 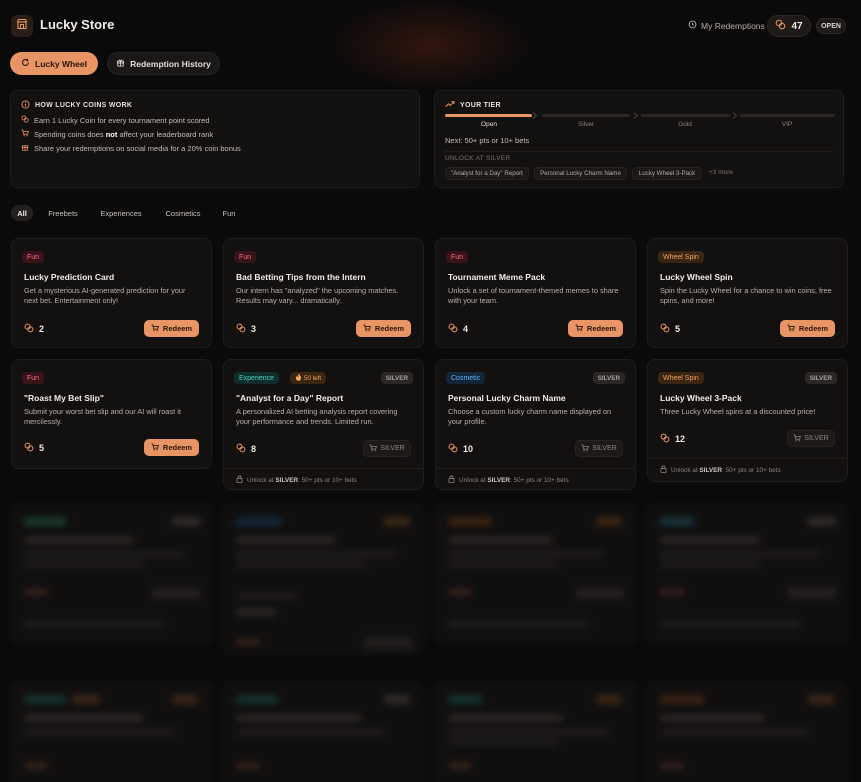 I want to click on category-badge: Experience, so click(x=257, y=378).